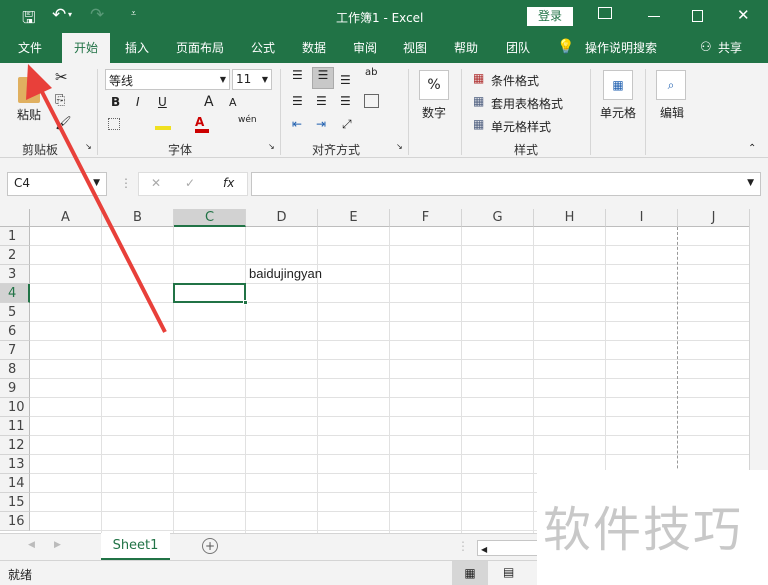  Describe the element at coordinates (101, 208) in the screenshot. I see `arrow-shaft` at that location.